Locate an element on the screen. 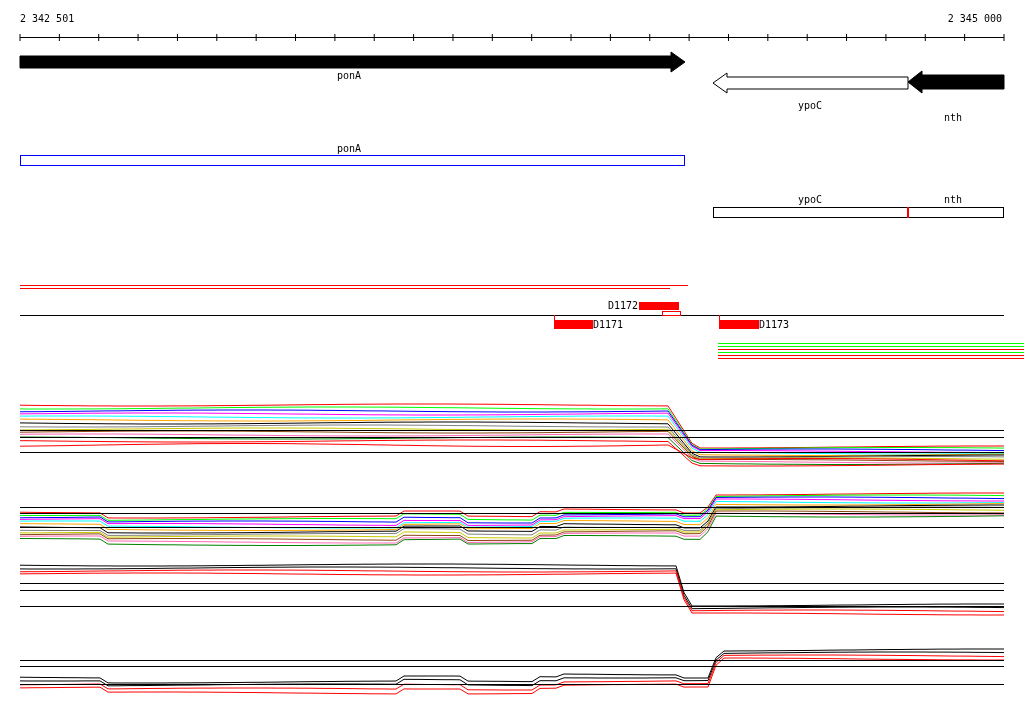 The width and height of the screenshot is (1024, 714). ruler-label: 2 345 000 is located at coordinates (974, 18).